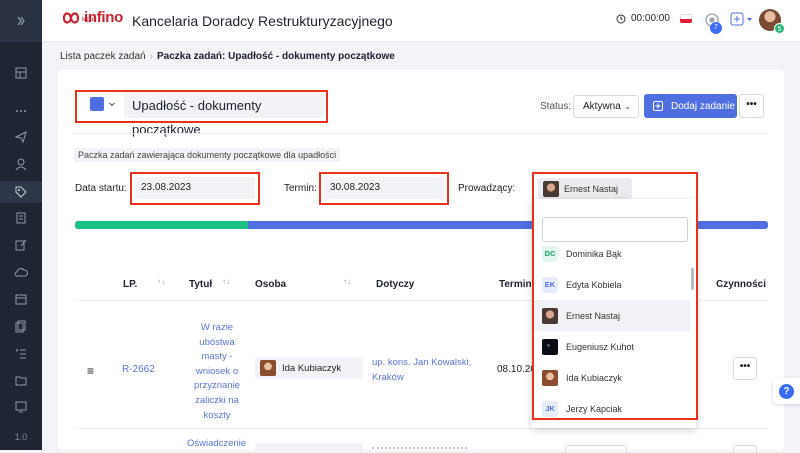 The width and height of the screenshot is (800, 453). I want to click on status-label: Status:, so click(556, 106).